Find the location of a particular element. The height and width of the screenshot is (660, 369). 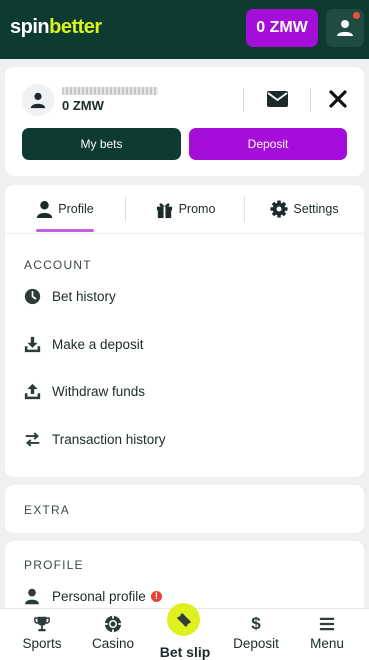

menu-item-make-a-deposit: Make a deposit is located at coordinates (83, 344).